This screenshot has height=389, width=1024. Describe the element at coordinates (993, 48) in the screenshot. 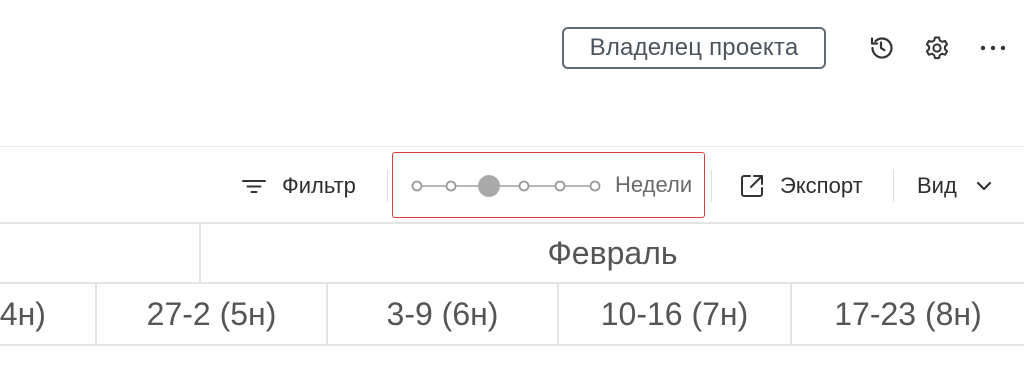

I see `more-icon` at that location.